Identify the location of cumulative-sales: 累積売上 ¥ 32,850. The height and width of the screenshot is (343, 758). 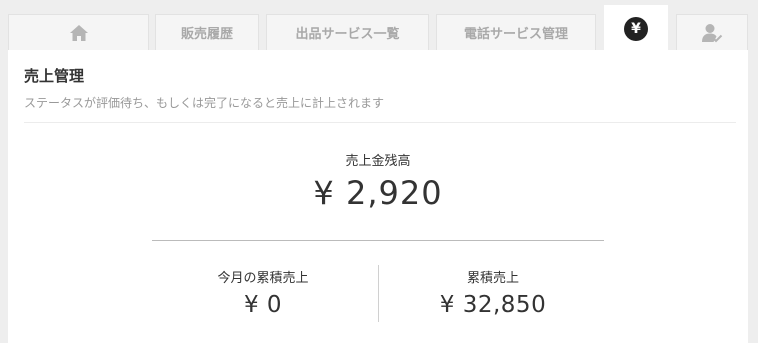
(493, 292).